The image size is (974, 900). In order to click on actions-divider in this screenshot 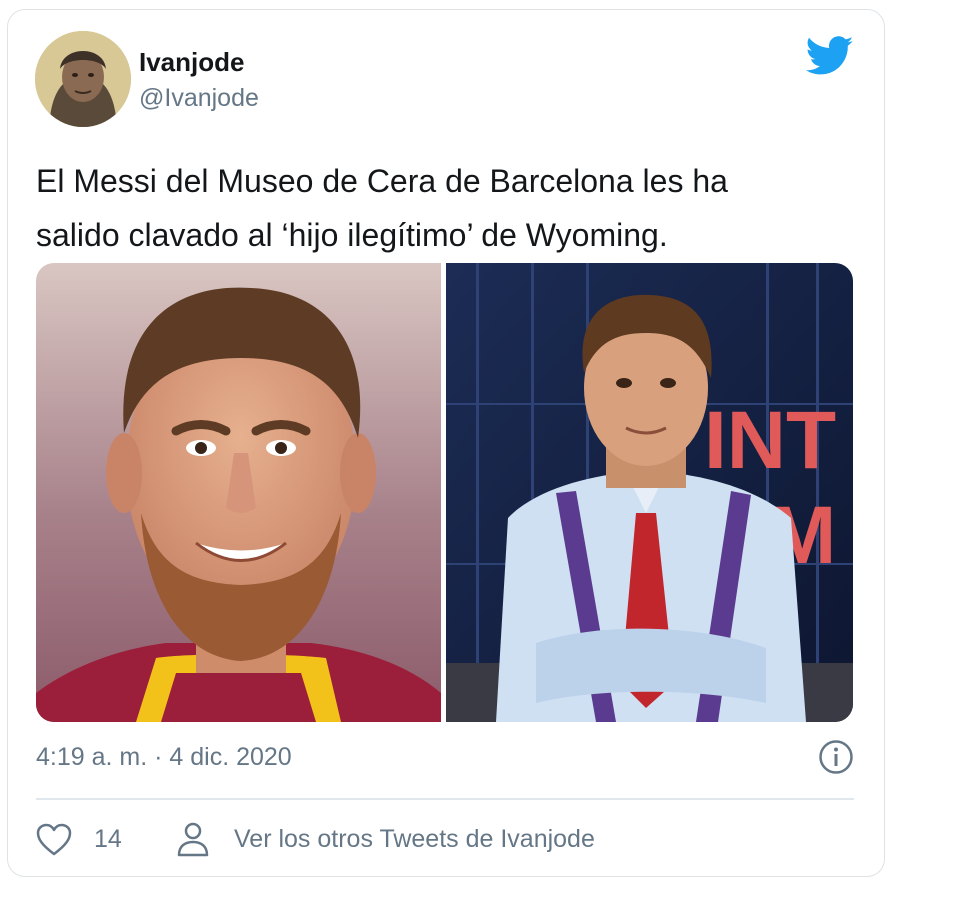, I will do `click(445, 799)`.